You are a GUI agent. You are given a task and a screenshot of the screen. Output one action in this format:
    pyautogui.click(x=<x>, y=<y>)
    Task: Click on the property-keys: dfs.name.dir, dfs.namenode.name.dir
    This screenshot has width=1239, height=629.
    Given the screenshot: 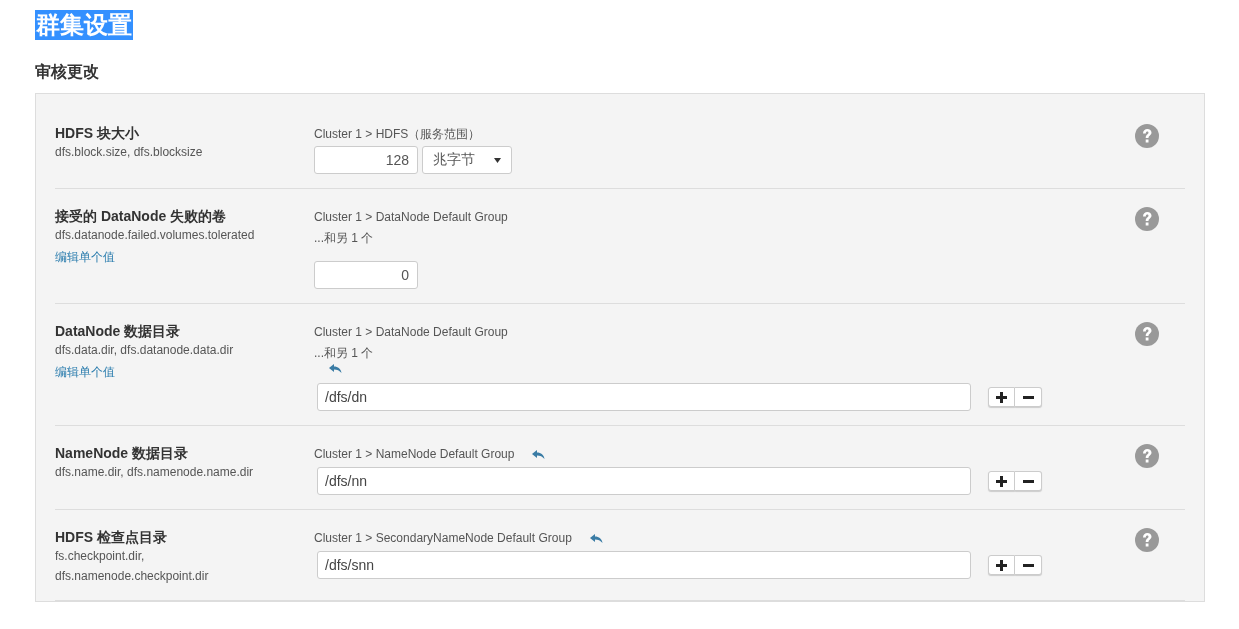 What is the action you would take?
    pyautogui.click(x=167, y=472)
    